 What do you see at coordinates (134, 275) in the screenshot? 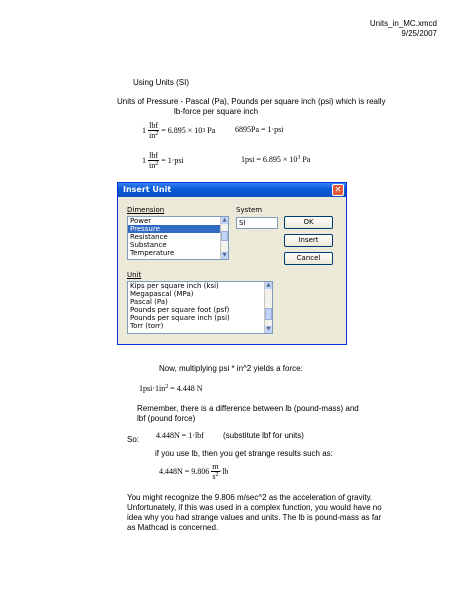
I see `unit-label: Unit` at bounding box center [134, 275].